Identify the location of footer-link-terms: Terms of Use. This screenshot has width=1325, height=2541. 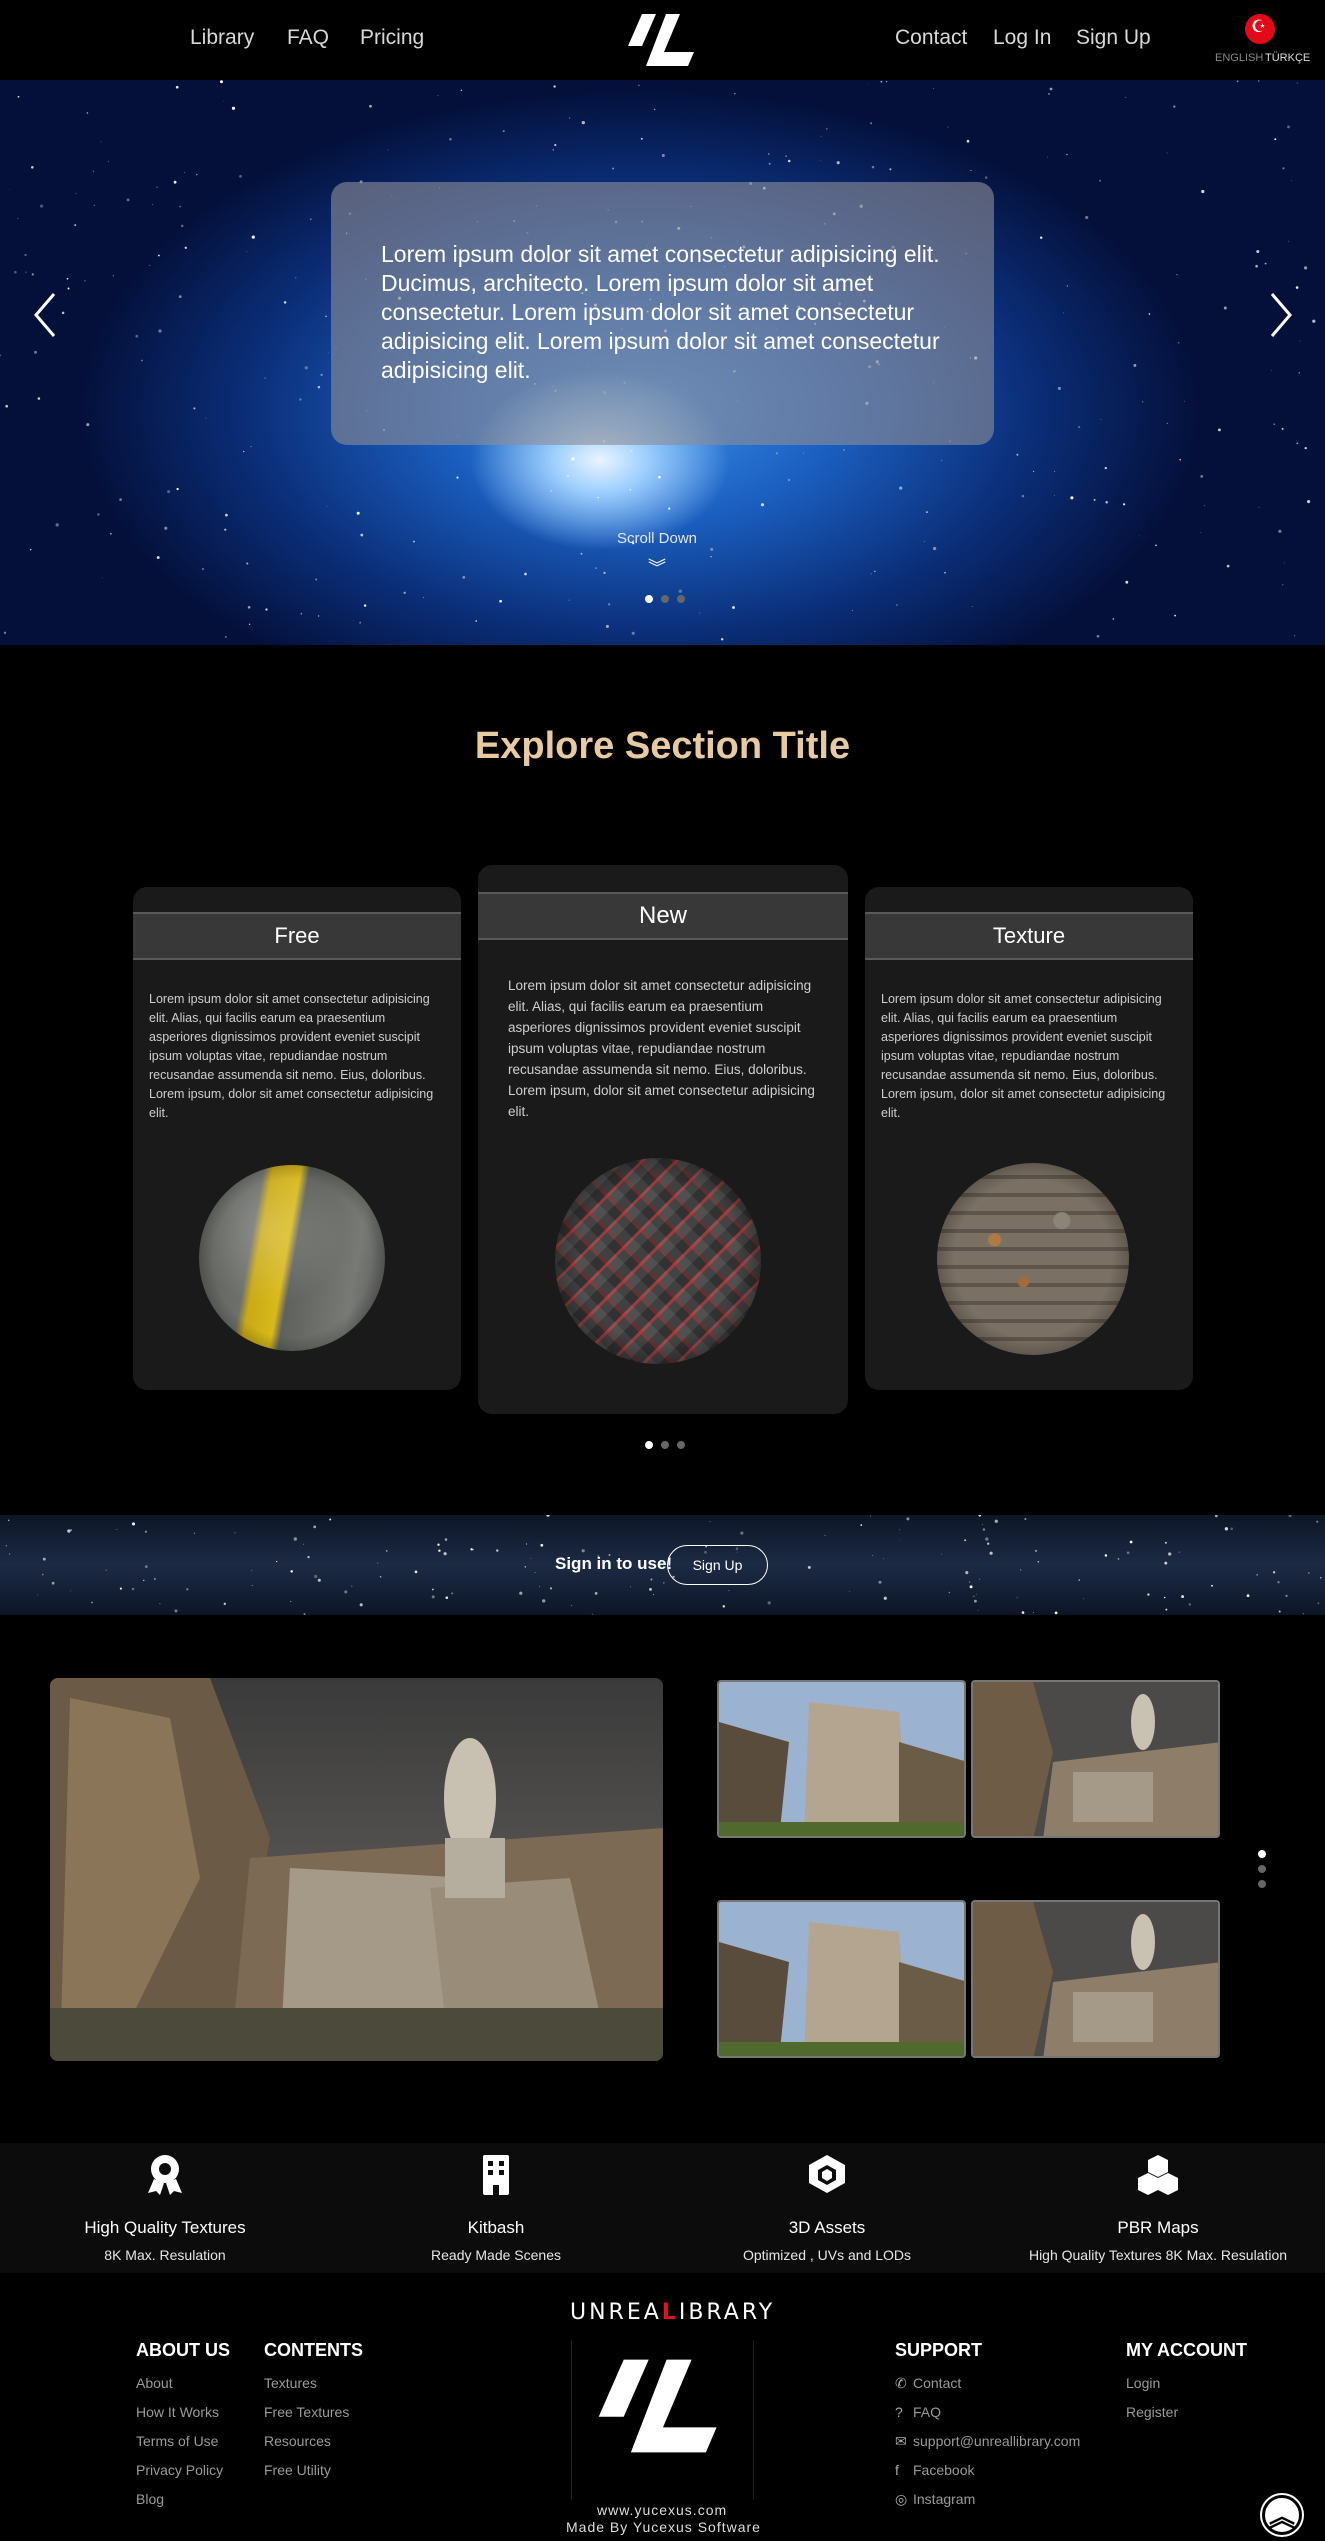
(183, 2442).